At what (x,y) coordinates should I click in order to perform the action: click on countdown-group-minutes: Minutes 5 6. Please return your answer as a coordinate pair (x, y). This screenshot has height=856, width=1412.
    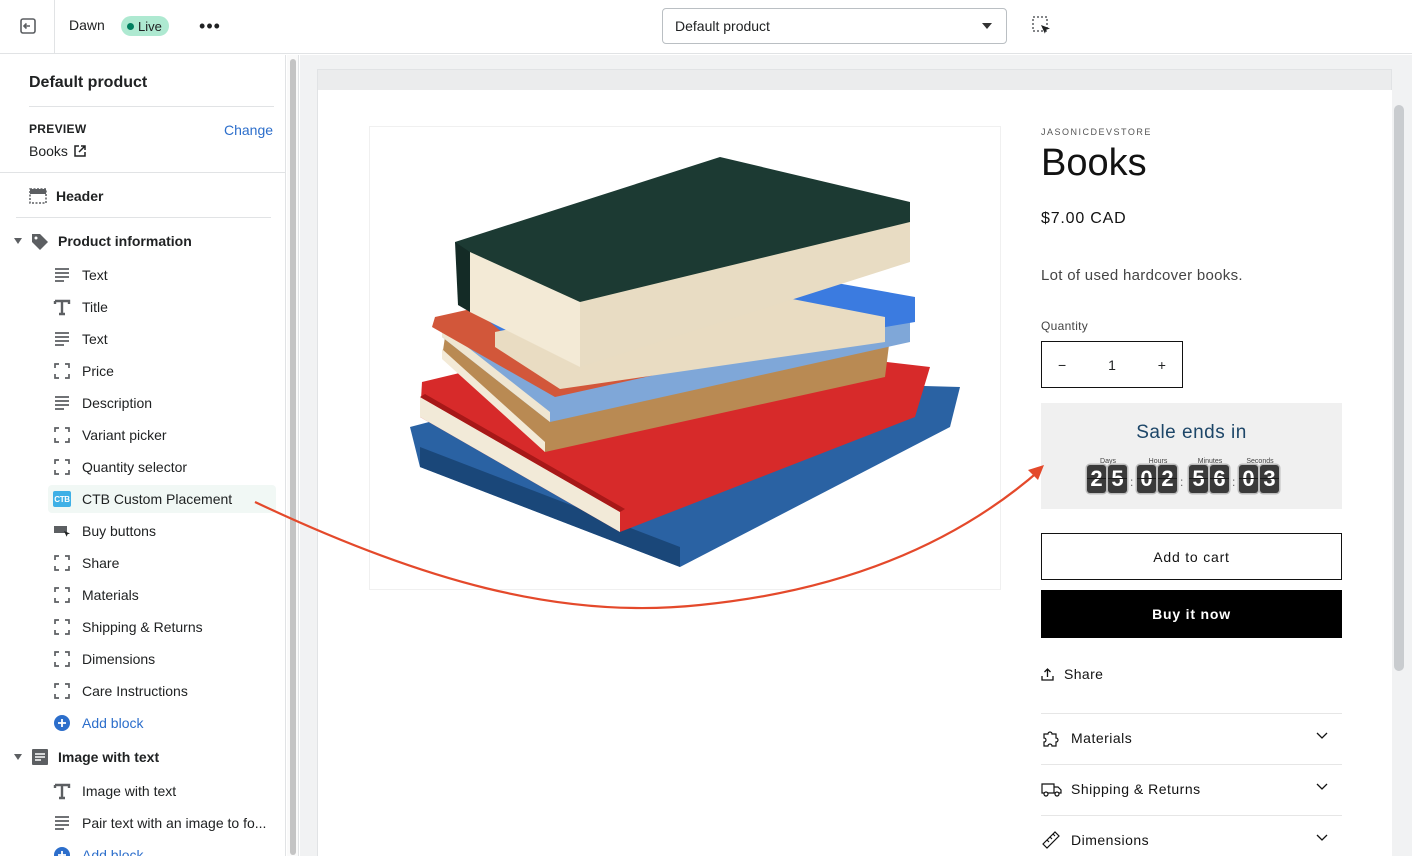
    Looking at the image, I should click on (1210, 475).